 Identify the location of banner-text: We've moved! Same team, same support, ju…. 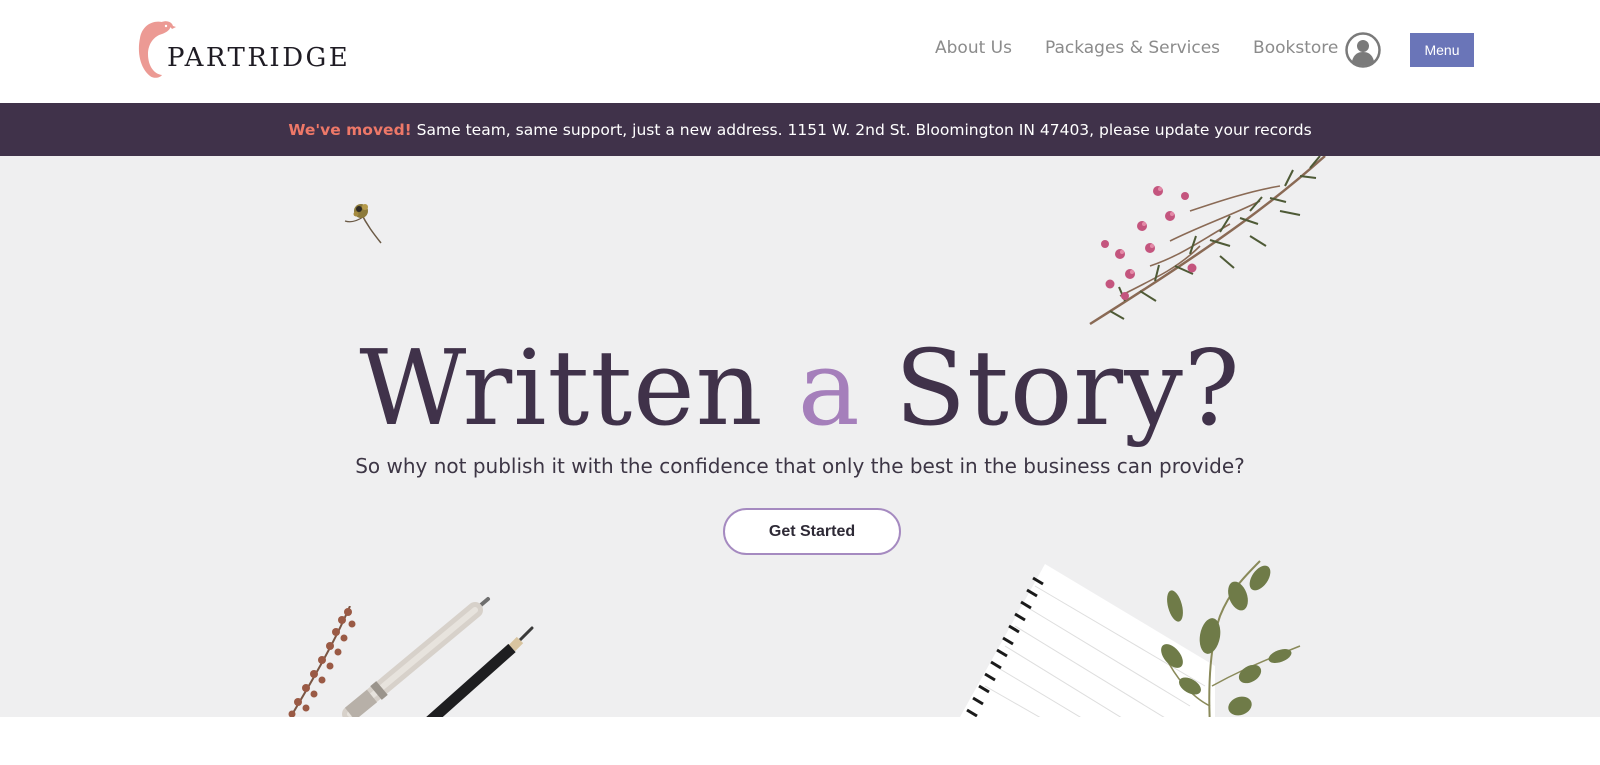
(799, 130).